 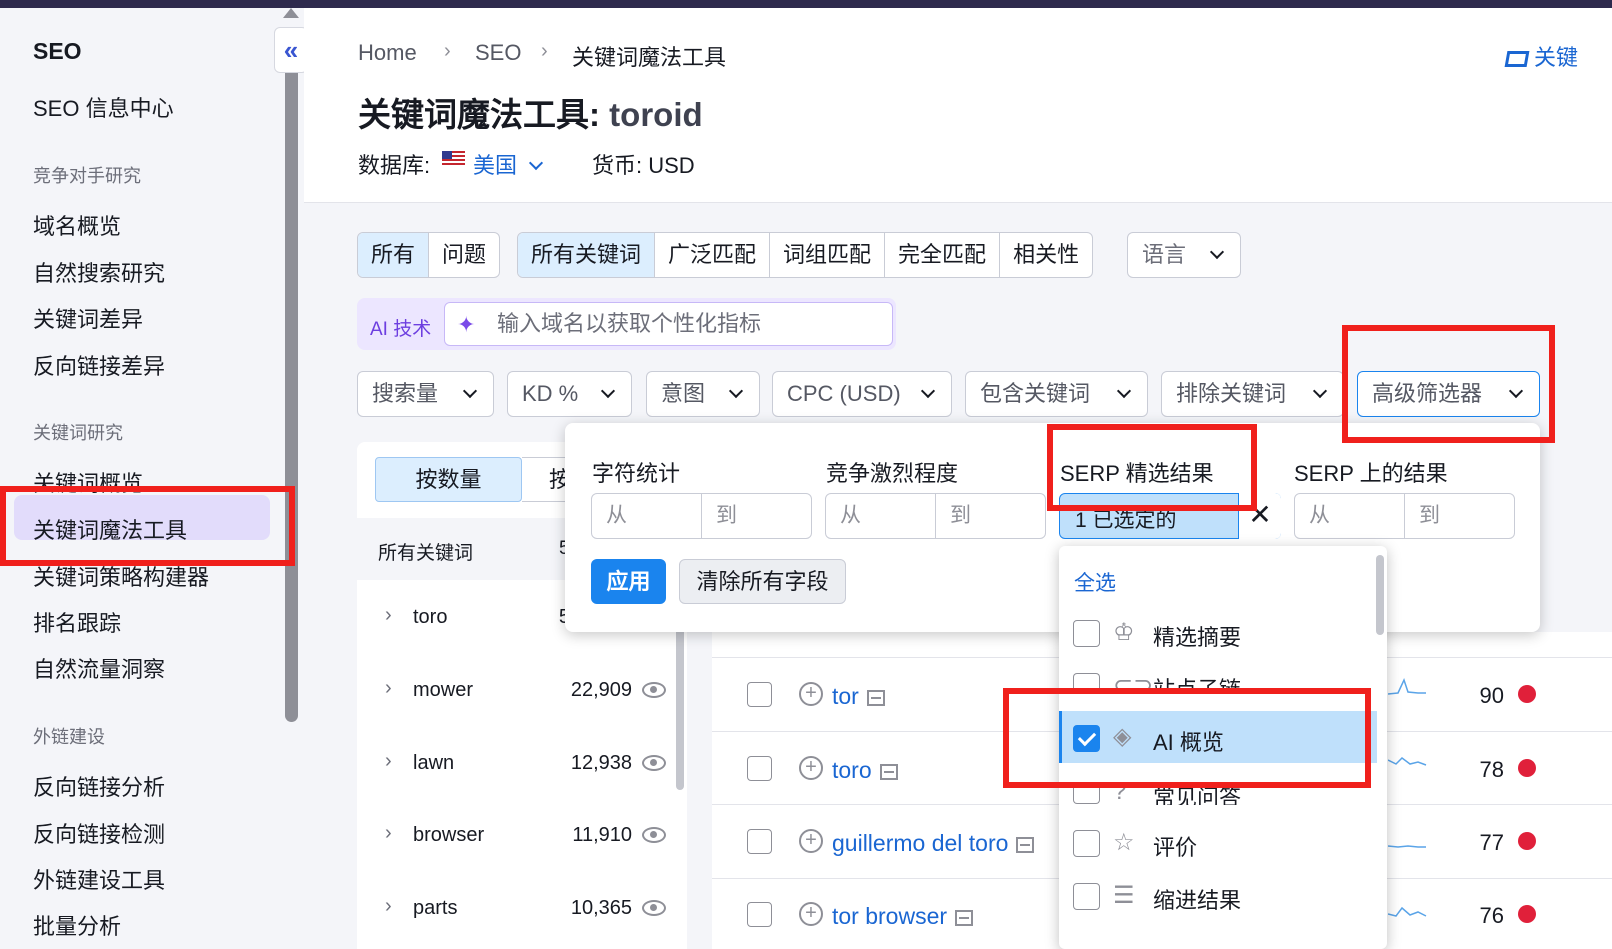 I want to click on filter-exclude-keywords: 排除关键词, so click(x=1252, y=394).